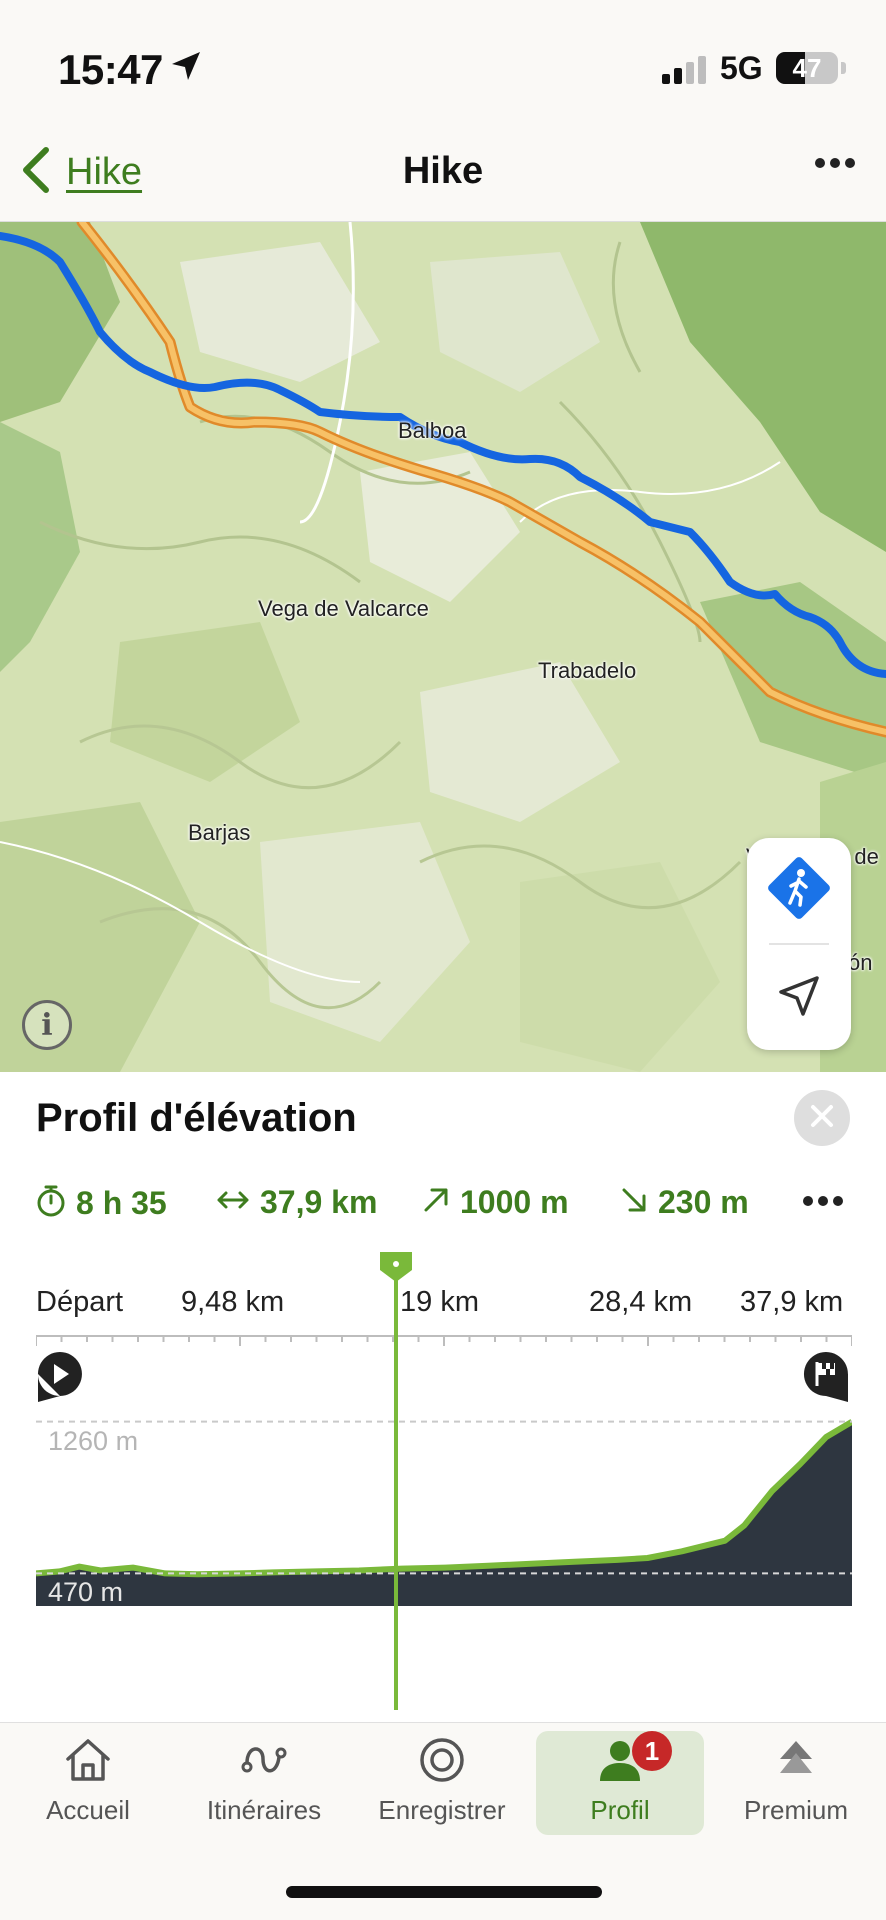  I want to click on status-time: 15:47, so click(110, 69).